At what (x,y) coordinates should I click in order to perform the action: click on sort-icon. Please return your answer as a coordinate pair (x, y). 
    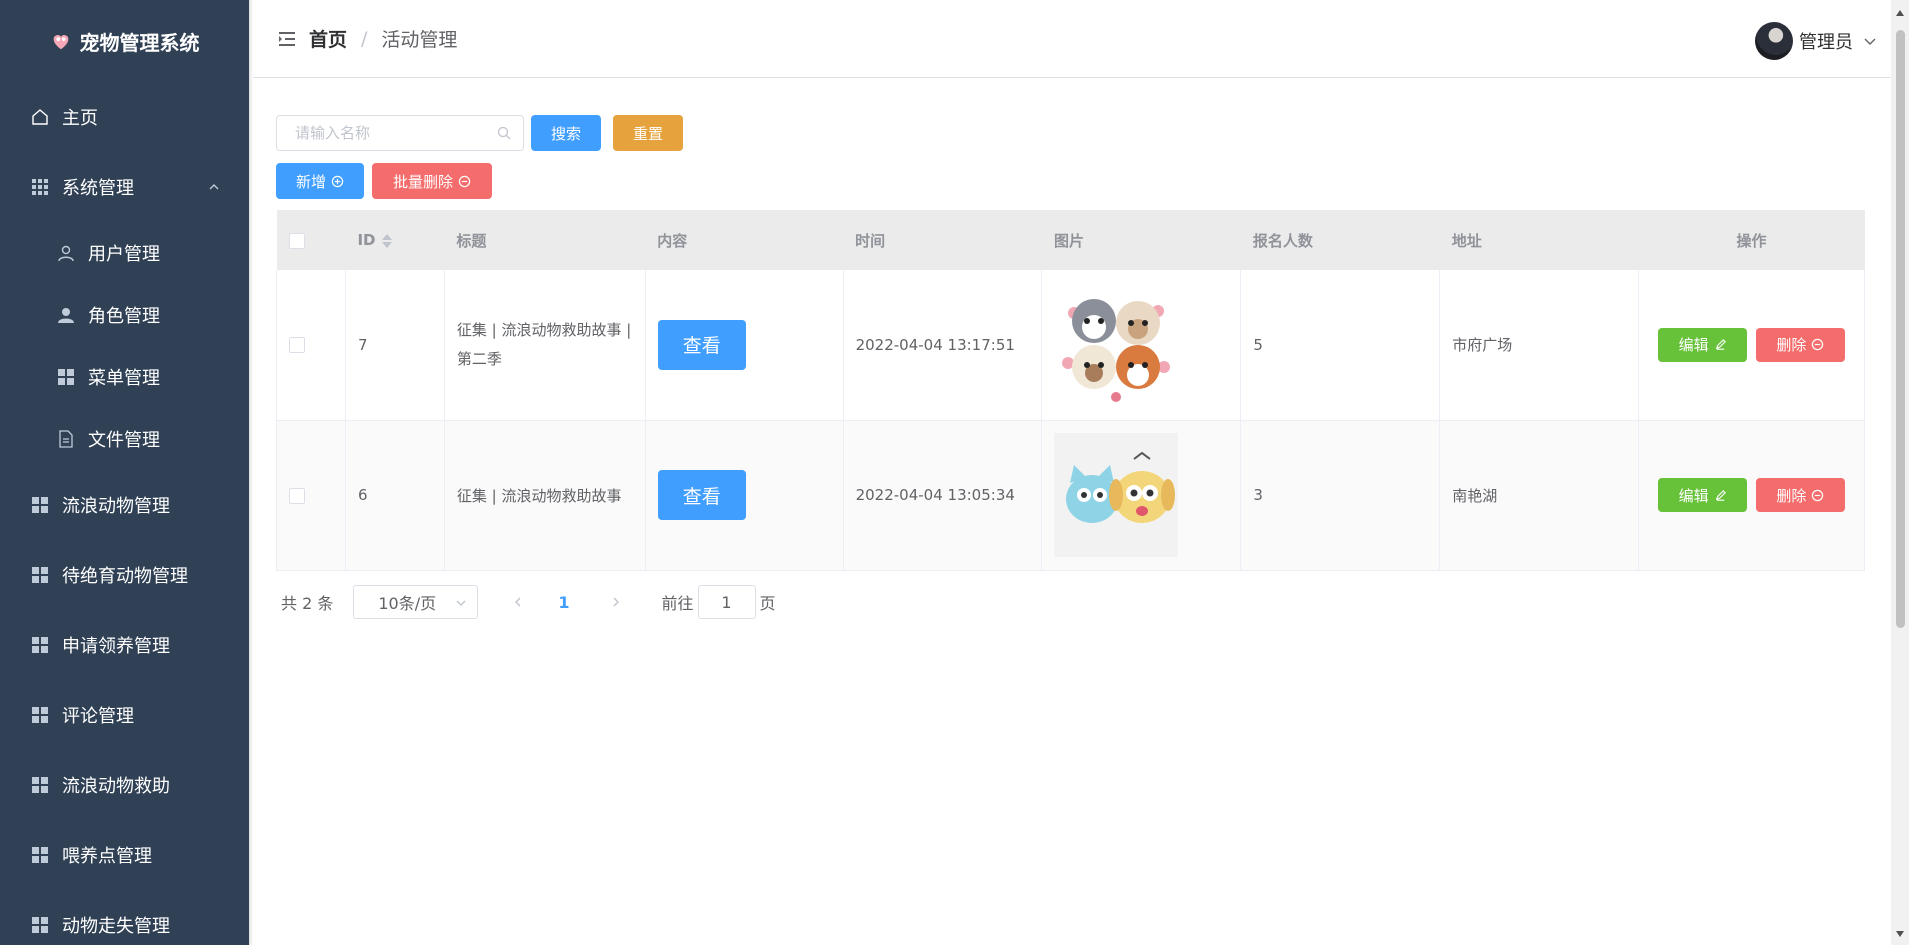
    Looking at the image, I should click on (386, 241).